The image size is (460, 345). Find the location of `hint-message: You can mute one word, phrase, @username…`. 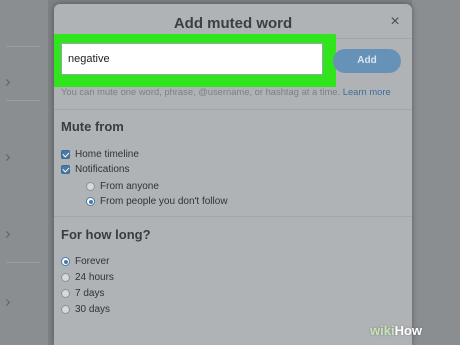

hint-message: You can mute one word, phrase, @username… is located at coordinates (201, 91).